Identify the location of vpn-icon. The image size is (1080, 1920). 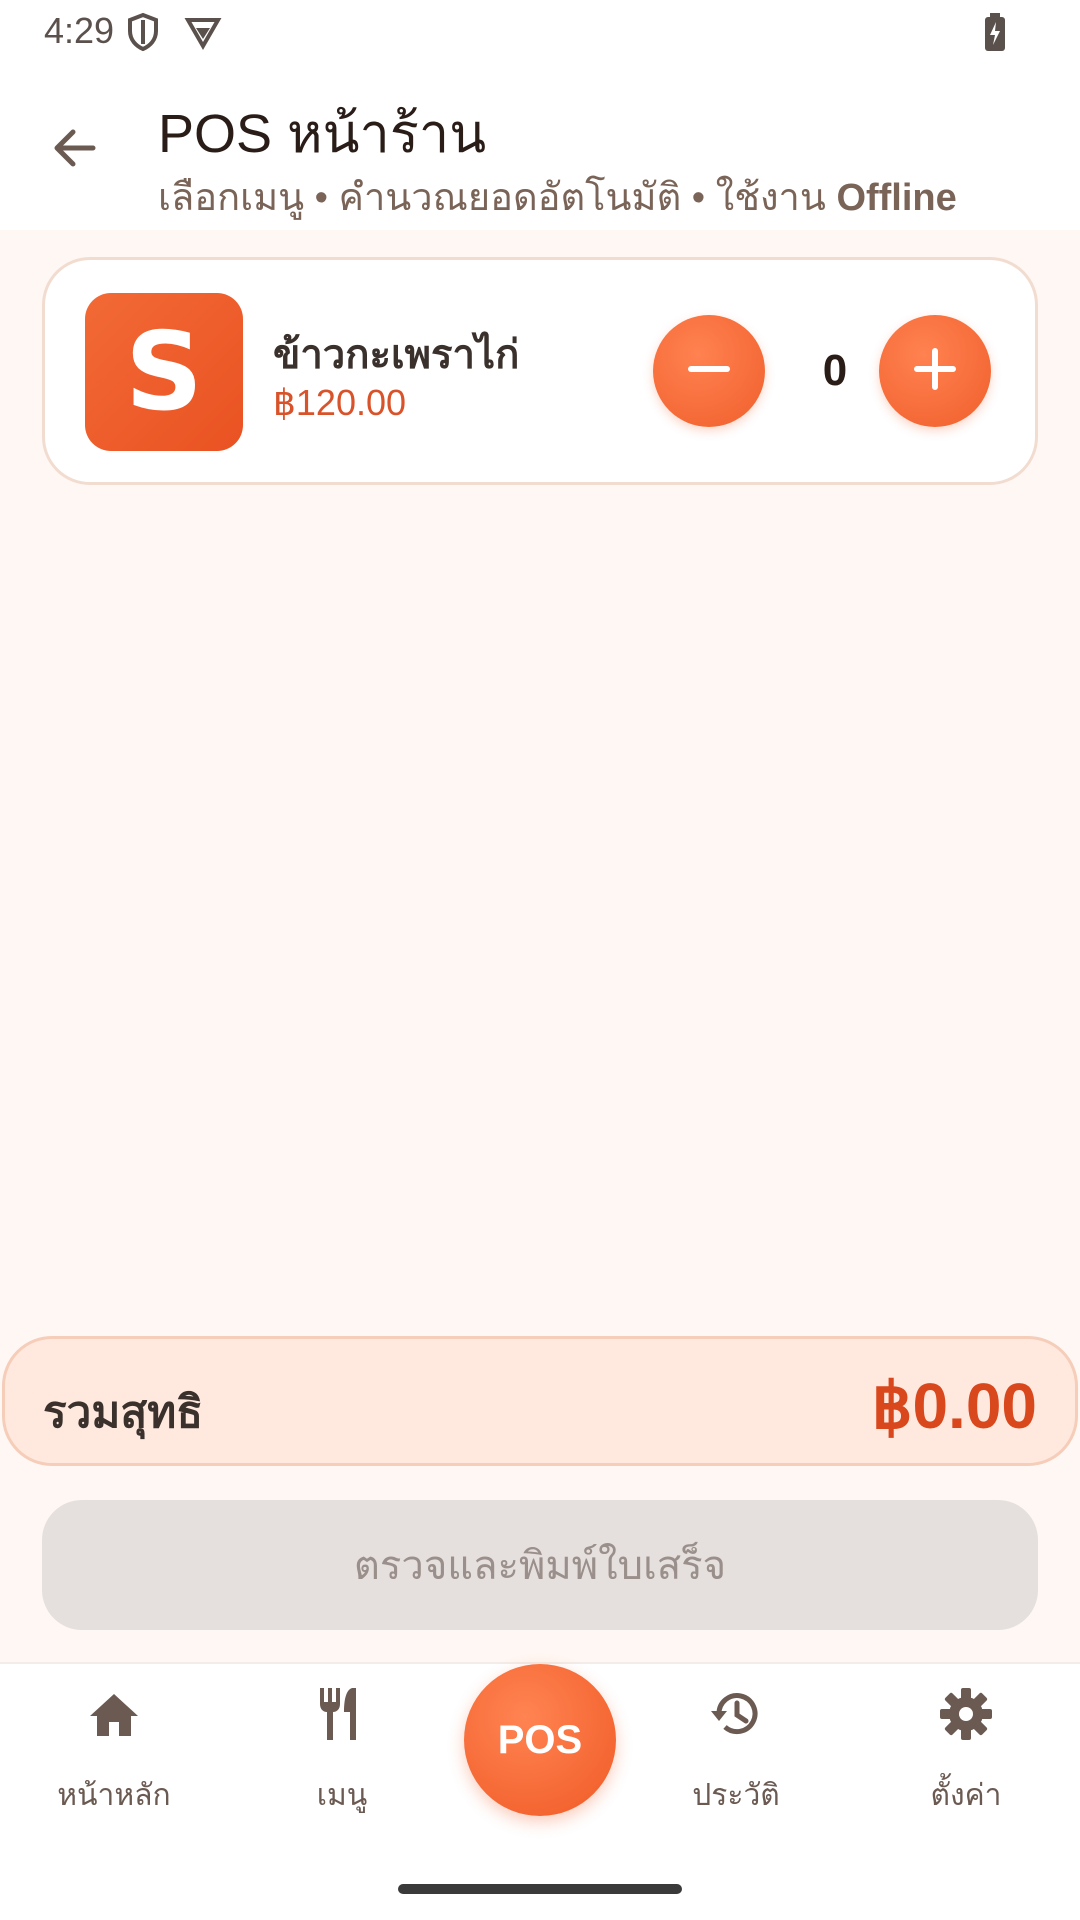
(203, 34).